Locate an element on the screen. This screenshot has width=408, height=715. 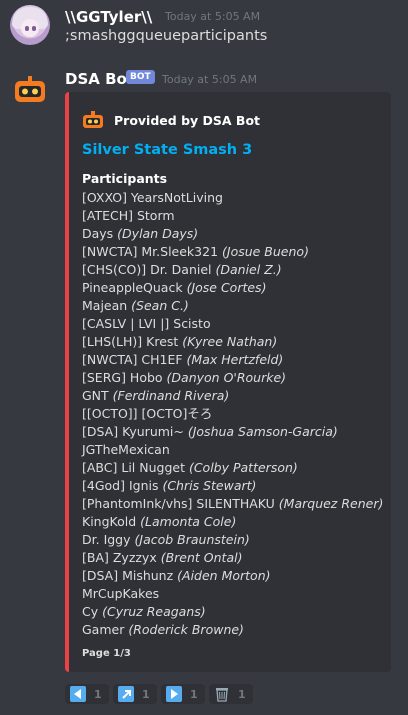
participant-tag: [OXXO] YearsNotLiving is located at coordinates (152, 197).